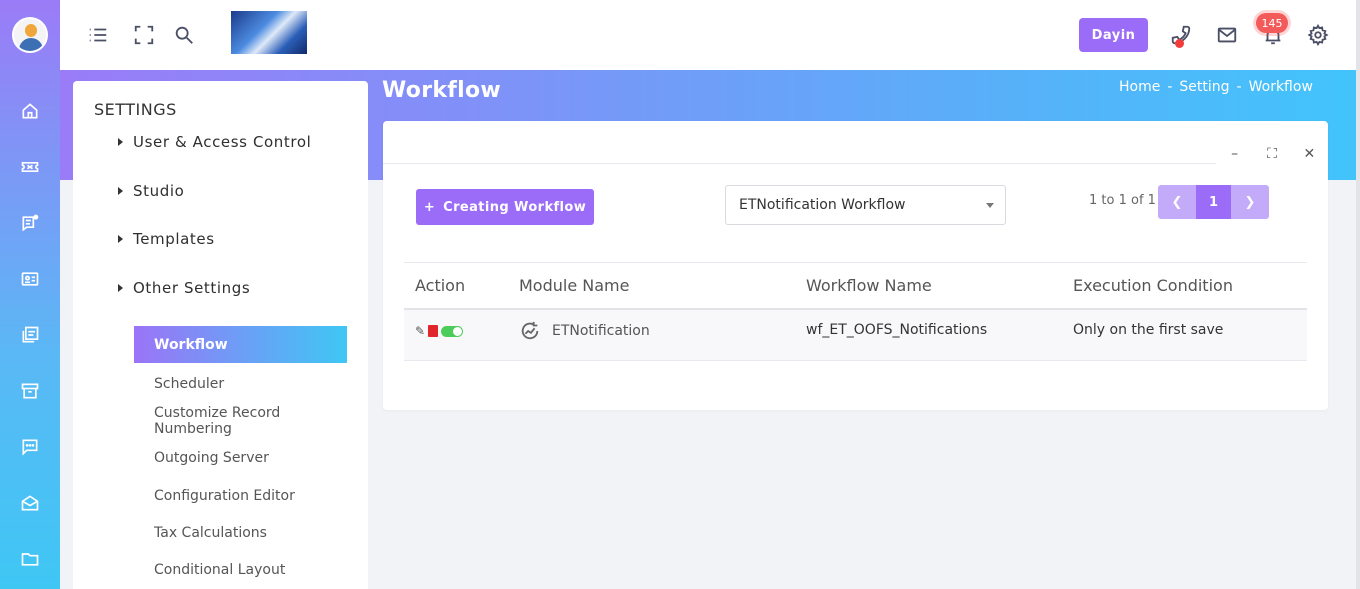 This screenshot has height=589, width=1360. I want to click on breadcrumb-current: Workflow, so click(1280, 87).